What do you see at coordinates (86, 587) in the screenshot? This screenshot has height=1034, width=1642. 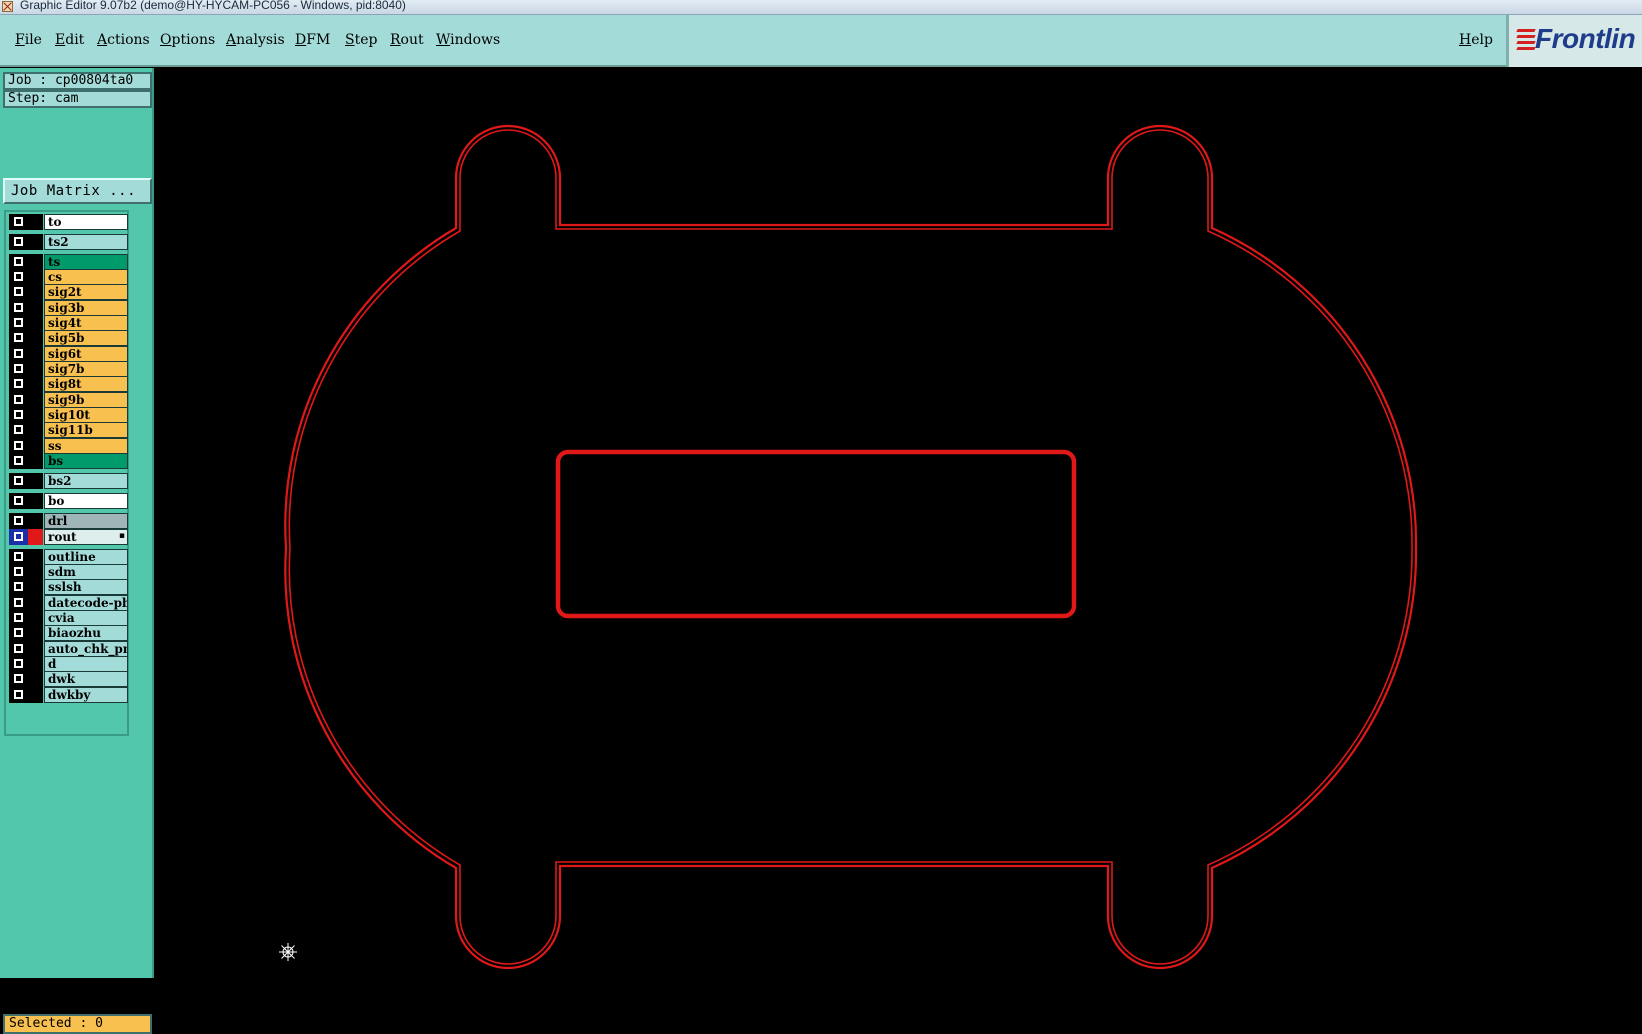 I see `layer-name: sslsh` at bounding box center [86, 587].